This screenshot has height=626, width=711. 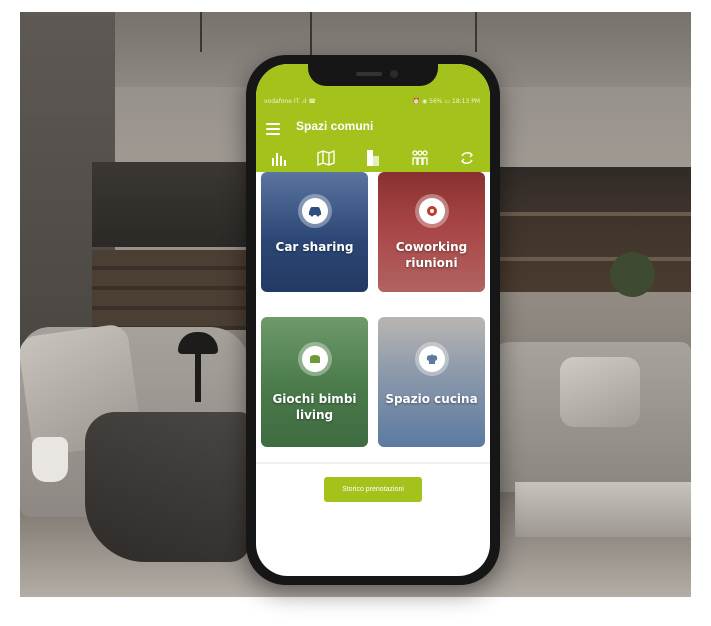 I want to click on tab-building, so click(x=373, y=158).